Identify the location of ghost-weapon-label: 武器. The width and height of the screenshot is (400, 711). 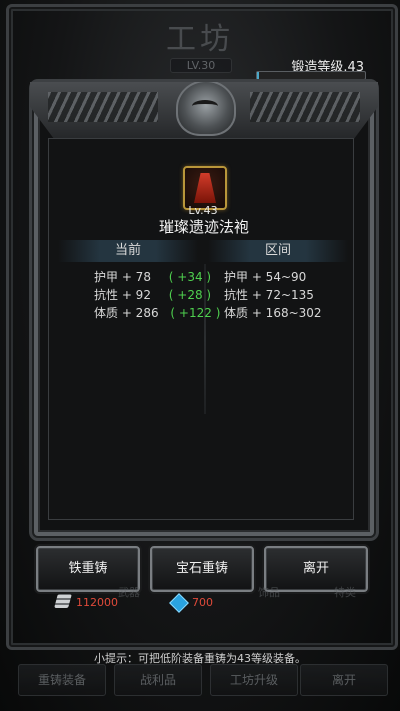
(129, 592).